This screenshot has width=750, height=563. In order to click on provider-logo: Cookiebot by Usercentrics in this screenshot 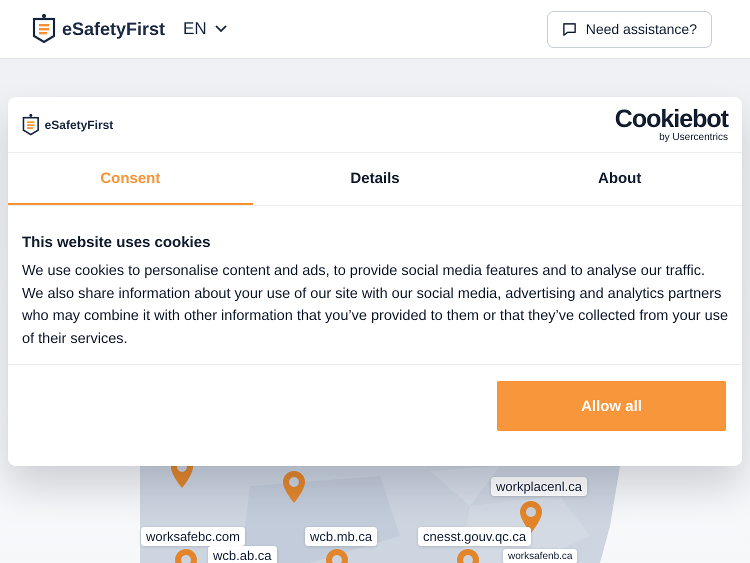, I will do `click(671, 124)`.